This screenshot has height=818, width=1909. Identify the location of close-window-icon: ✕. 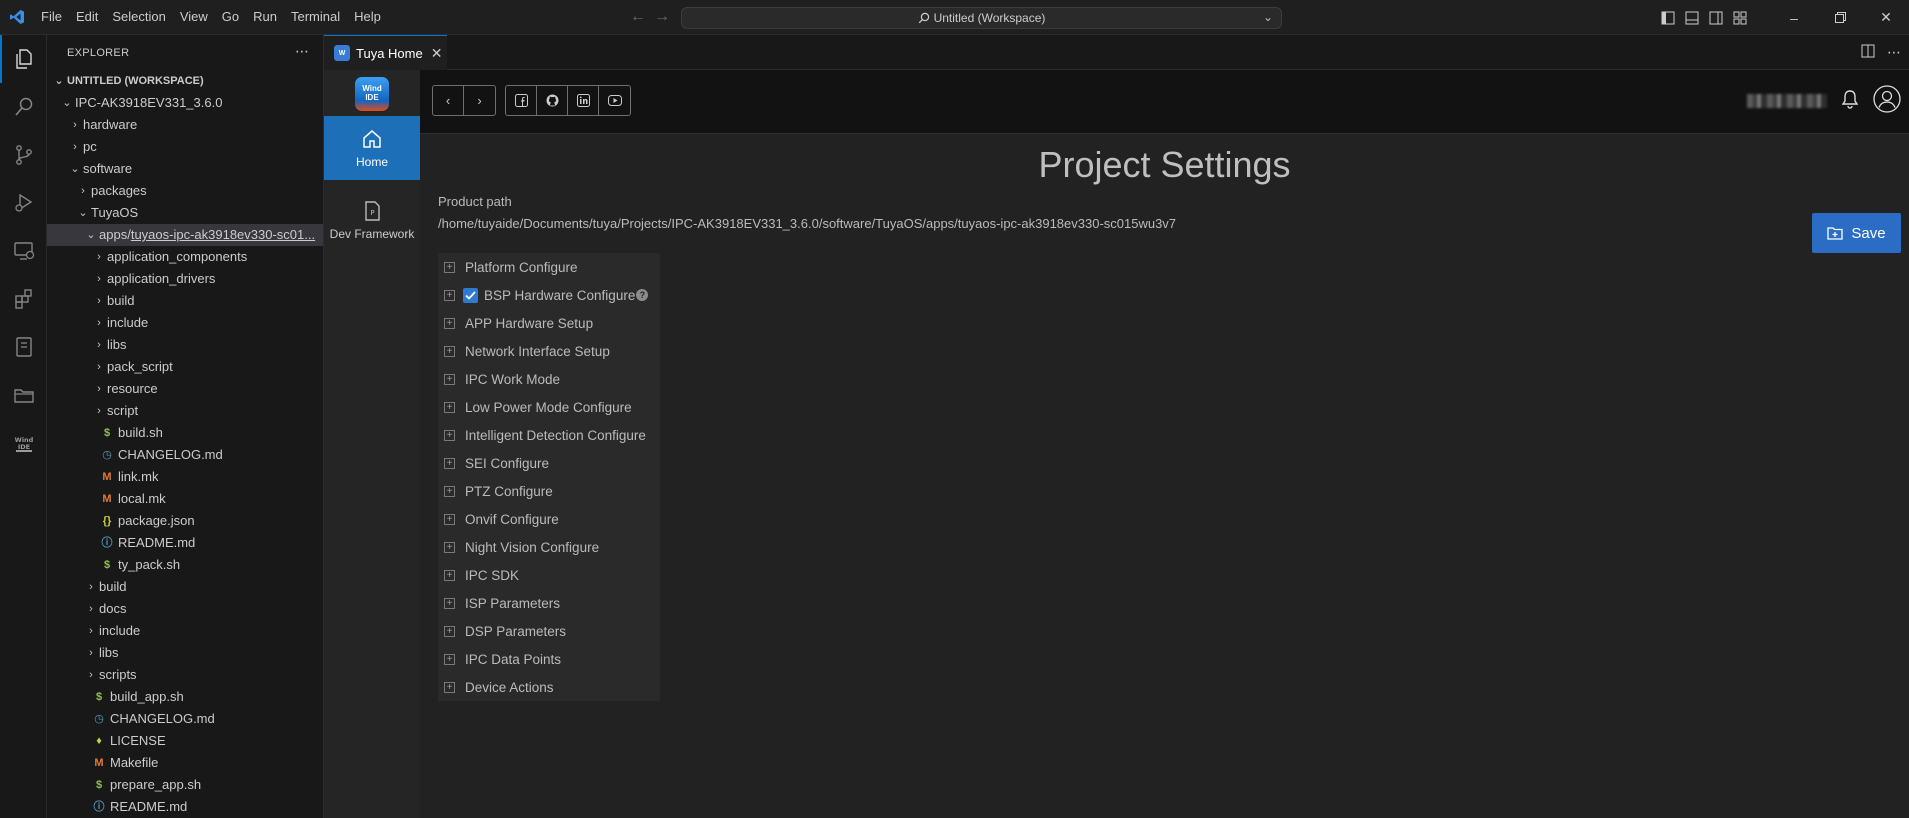
(1886, 17).